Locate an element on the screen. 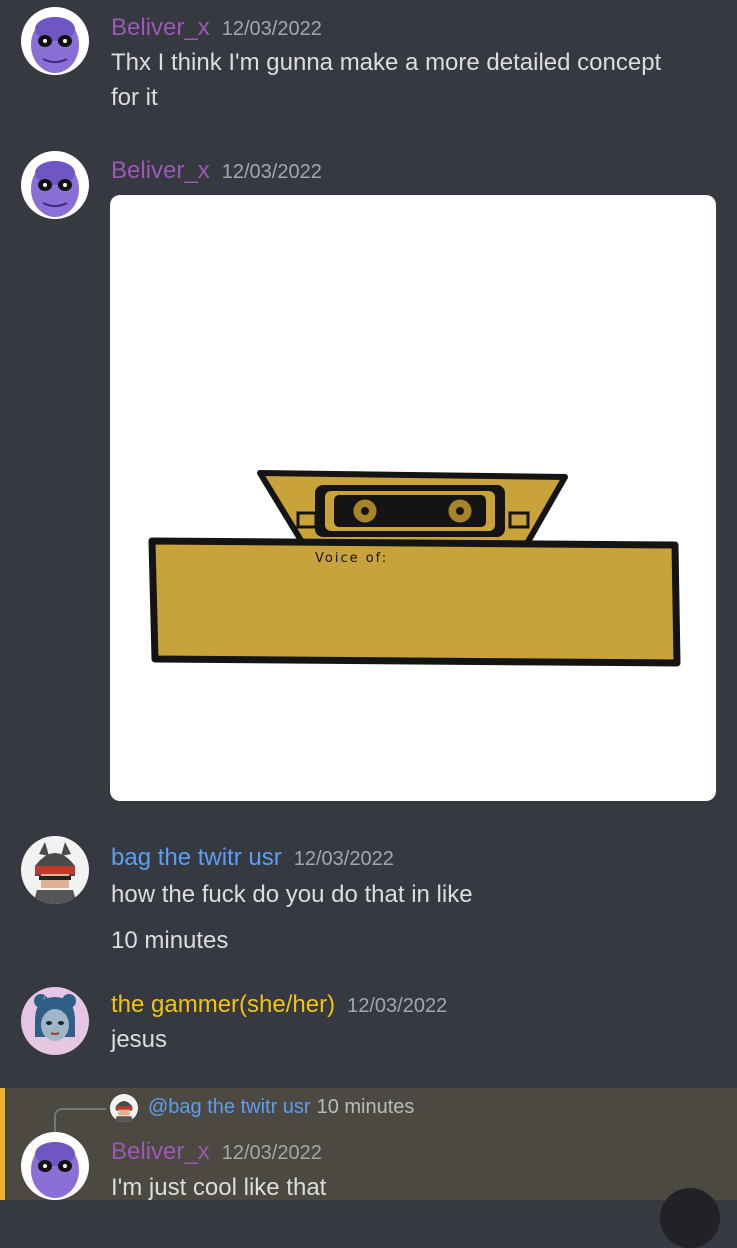 This screenshot has width=737, height=1248. reply-reference: @bag the twitr usr 10 minutes is located at coordinates (281, 1107).